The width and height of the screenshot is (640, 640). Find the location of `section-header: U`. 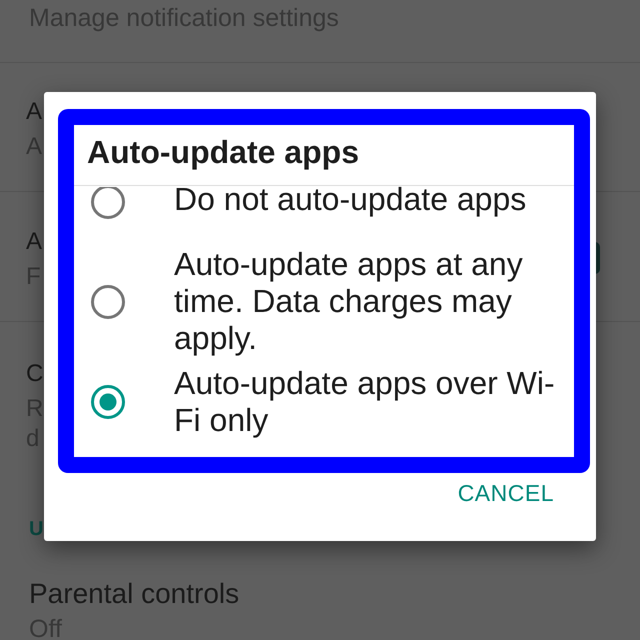

section-header: U is located at coordinates (36, 529).